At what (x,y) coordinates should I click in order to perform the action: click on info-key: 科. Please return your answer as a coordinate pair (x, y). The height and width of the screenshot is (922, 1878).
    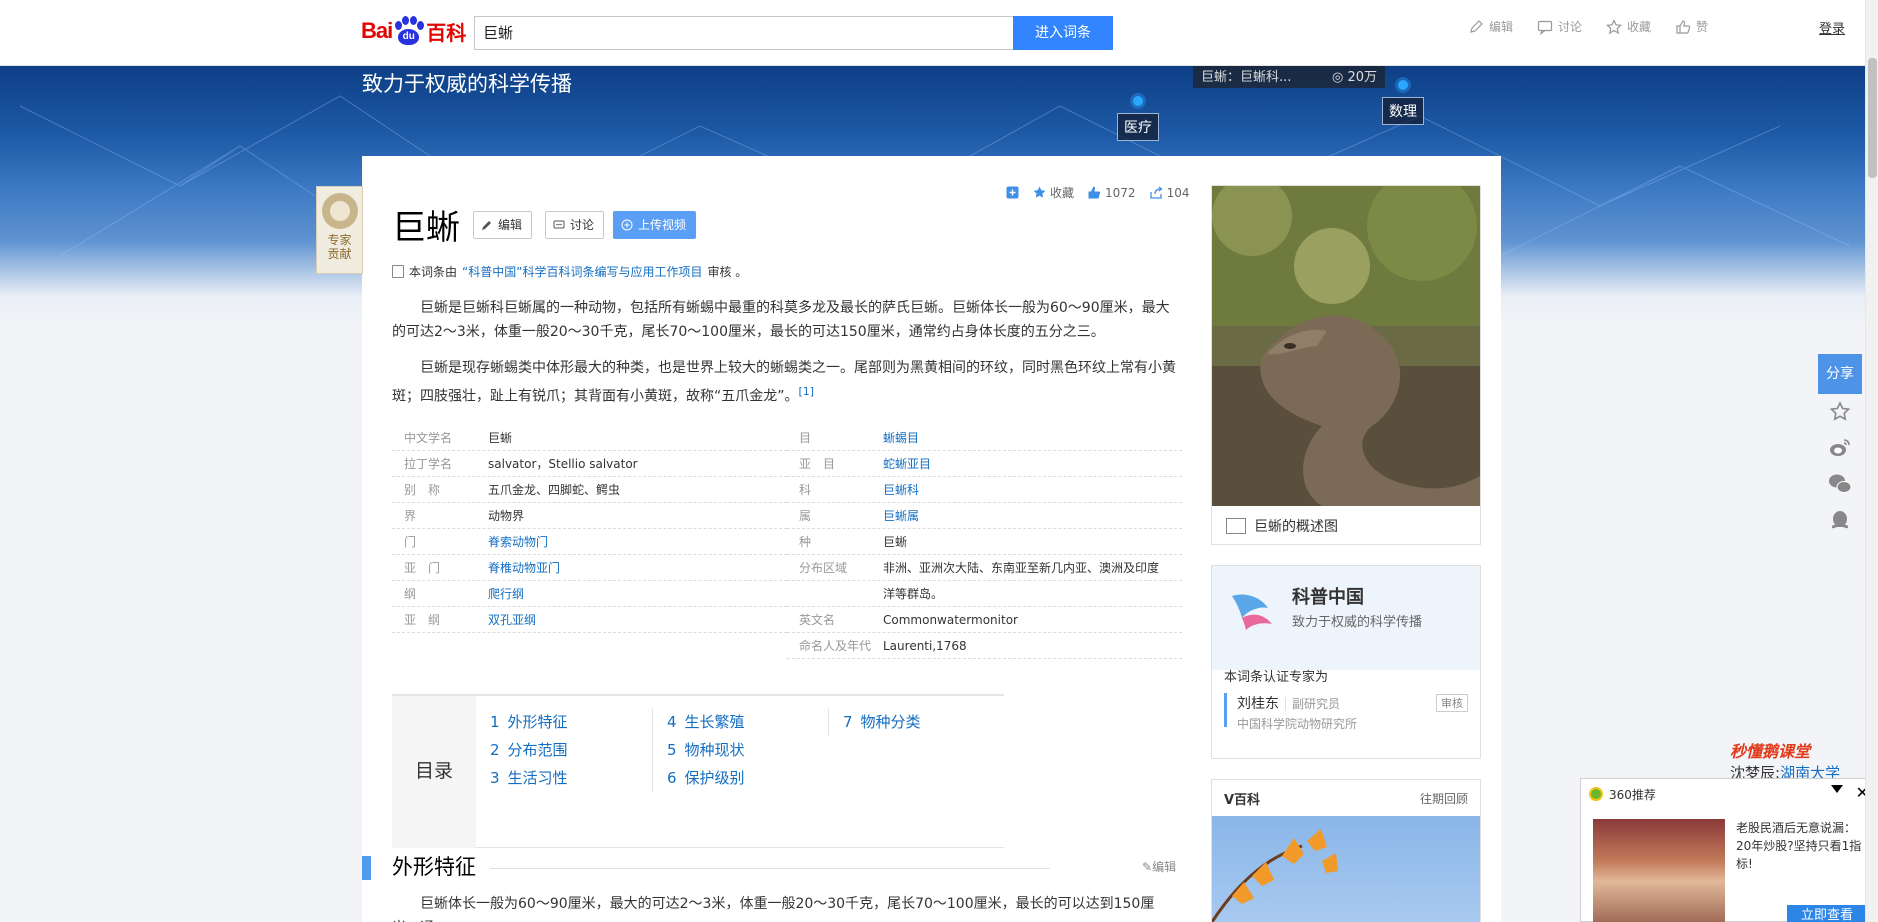
    Looking at the image, I should click on (805, 490).